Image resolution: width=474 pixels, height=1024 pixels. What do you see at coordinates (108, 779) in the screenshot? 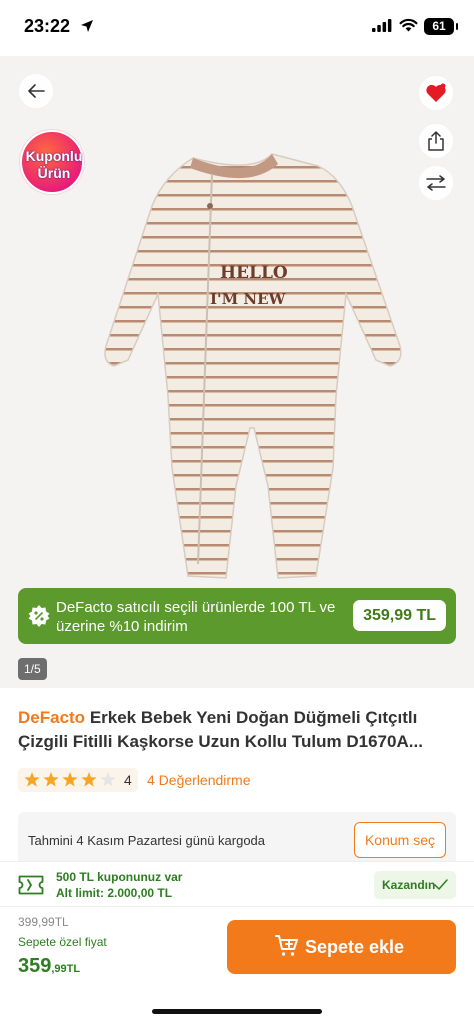
I see `star-empty-icon` at bounding box center [108, 779].